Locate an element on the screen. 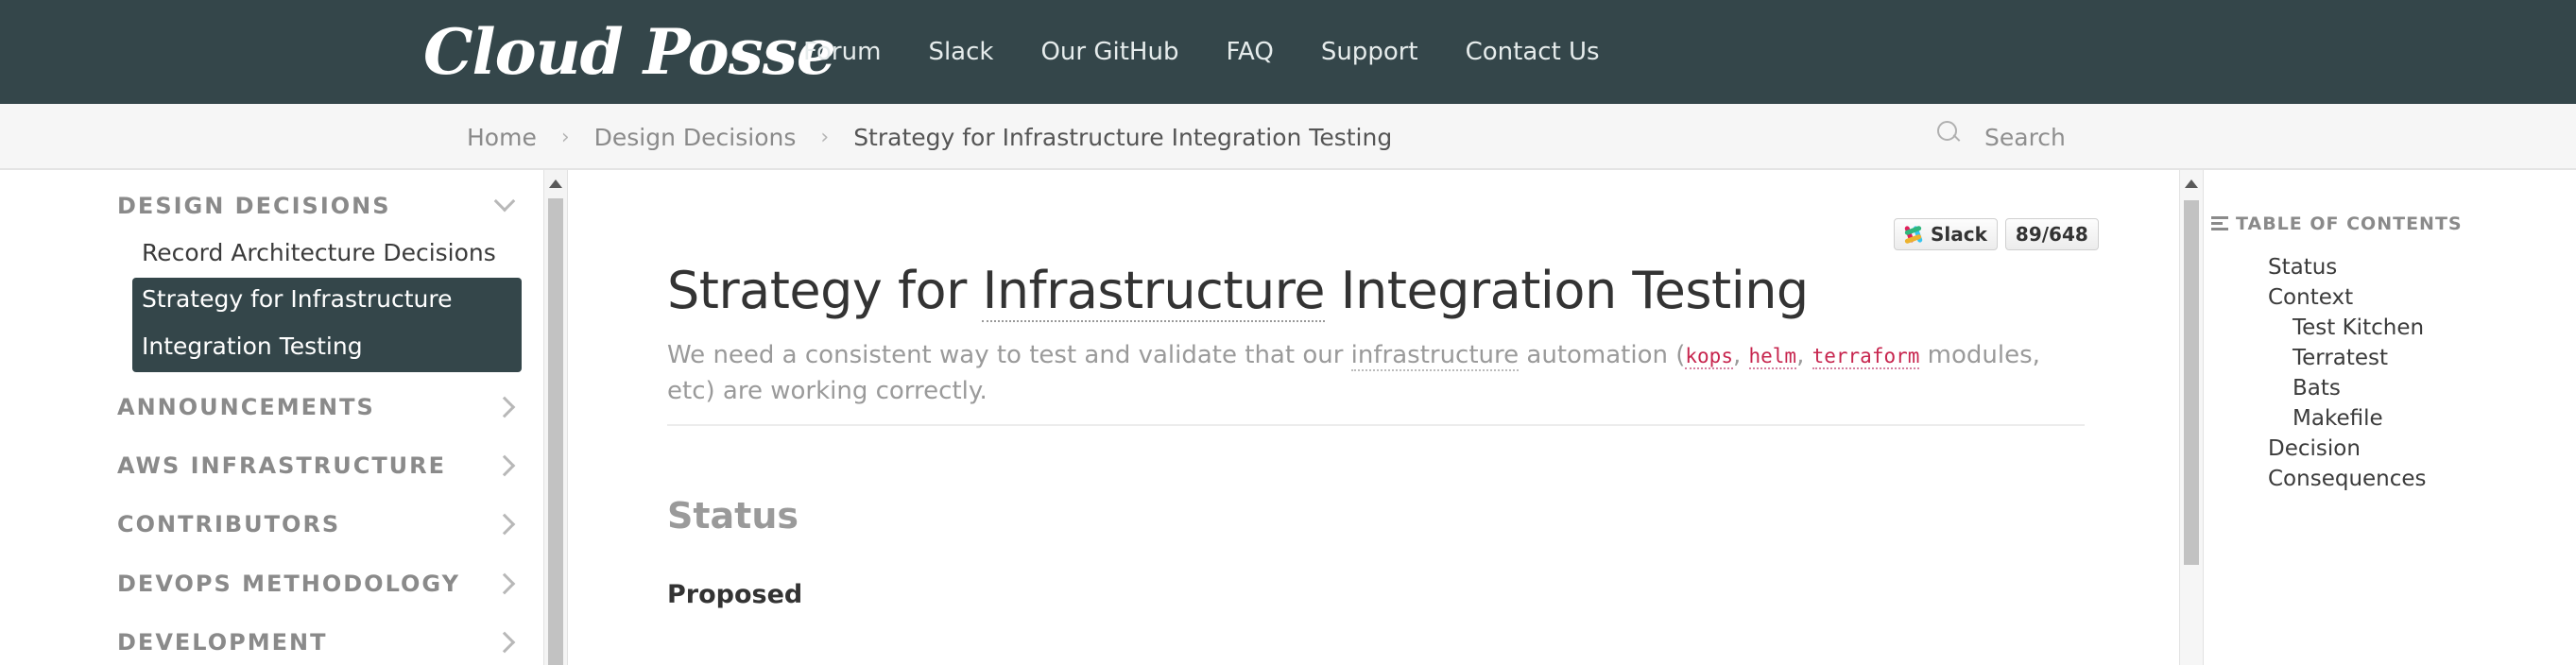 Image resolution: width=2576 pixels, height=665 pixels. sidebar-section-development: DEVELOPMENT is located at coordinates (320, 642).